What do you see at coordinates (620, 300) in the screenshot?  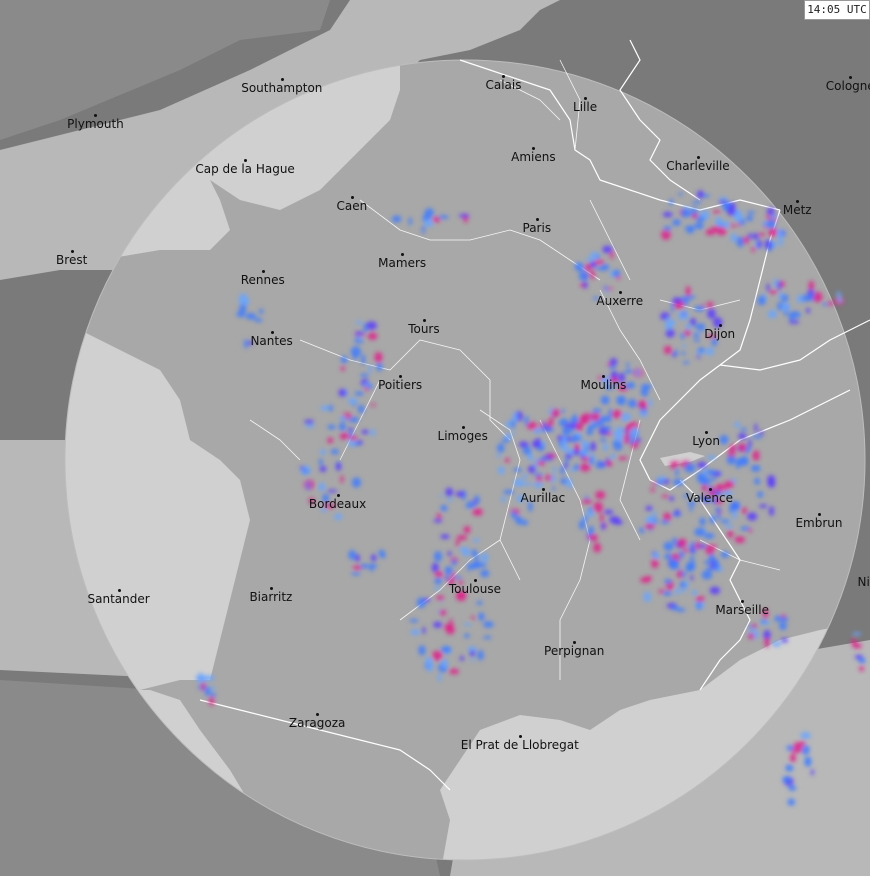 I see `city-label: Auxerre` at bounding box center [620, 300].